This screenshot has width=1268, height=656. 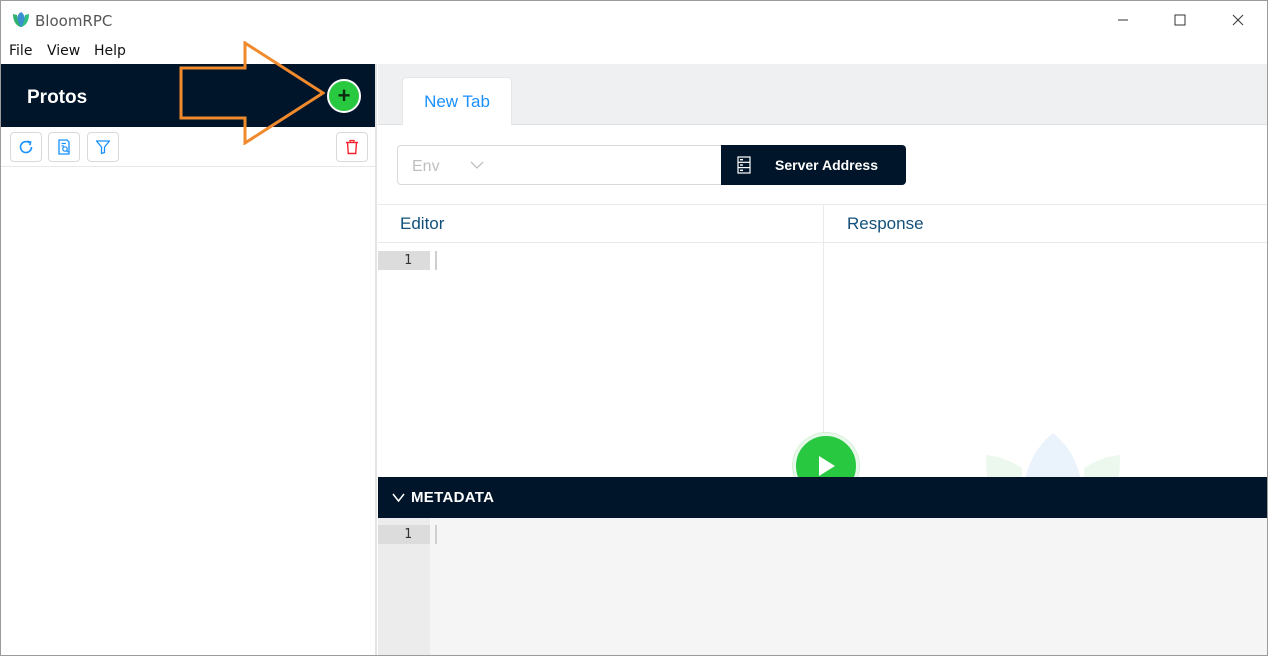 What do you see at coordinates (826, 165) in the screenshot?
I see `server-address-label: Server Address` at bounding box center [826, 165].